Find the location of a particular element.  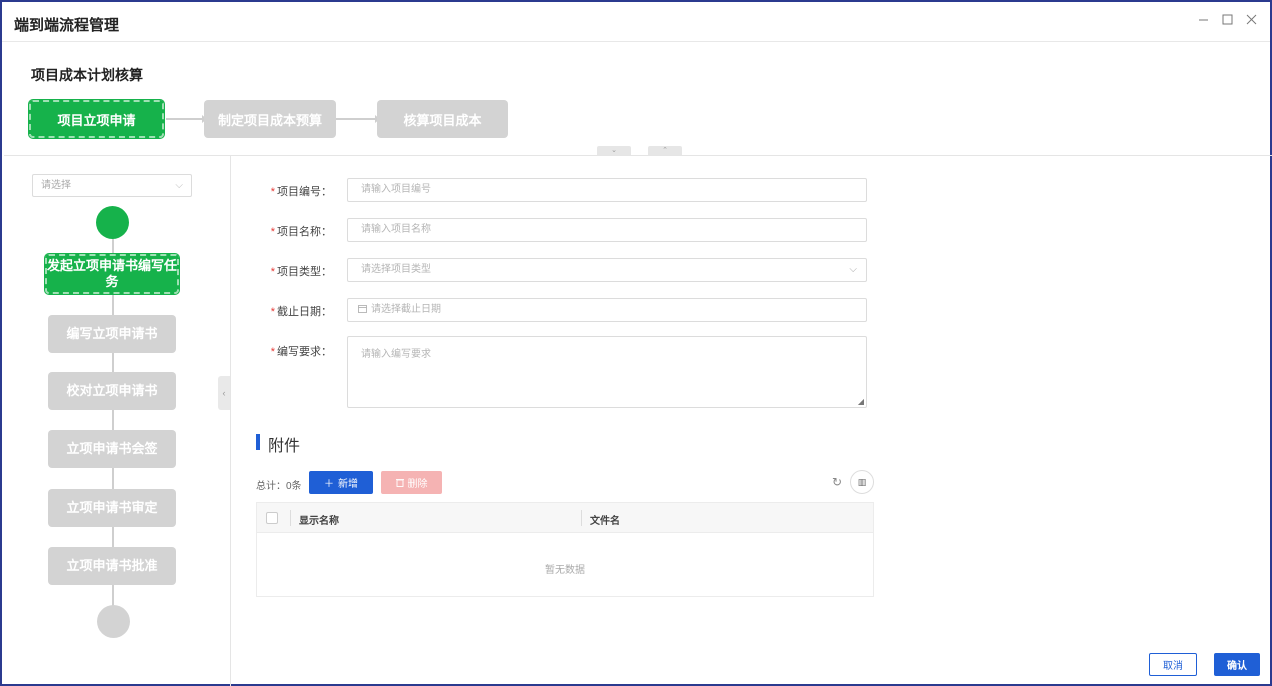

section-accent-bar is located at coordinates (258, 442).